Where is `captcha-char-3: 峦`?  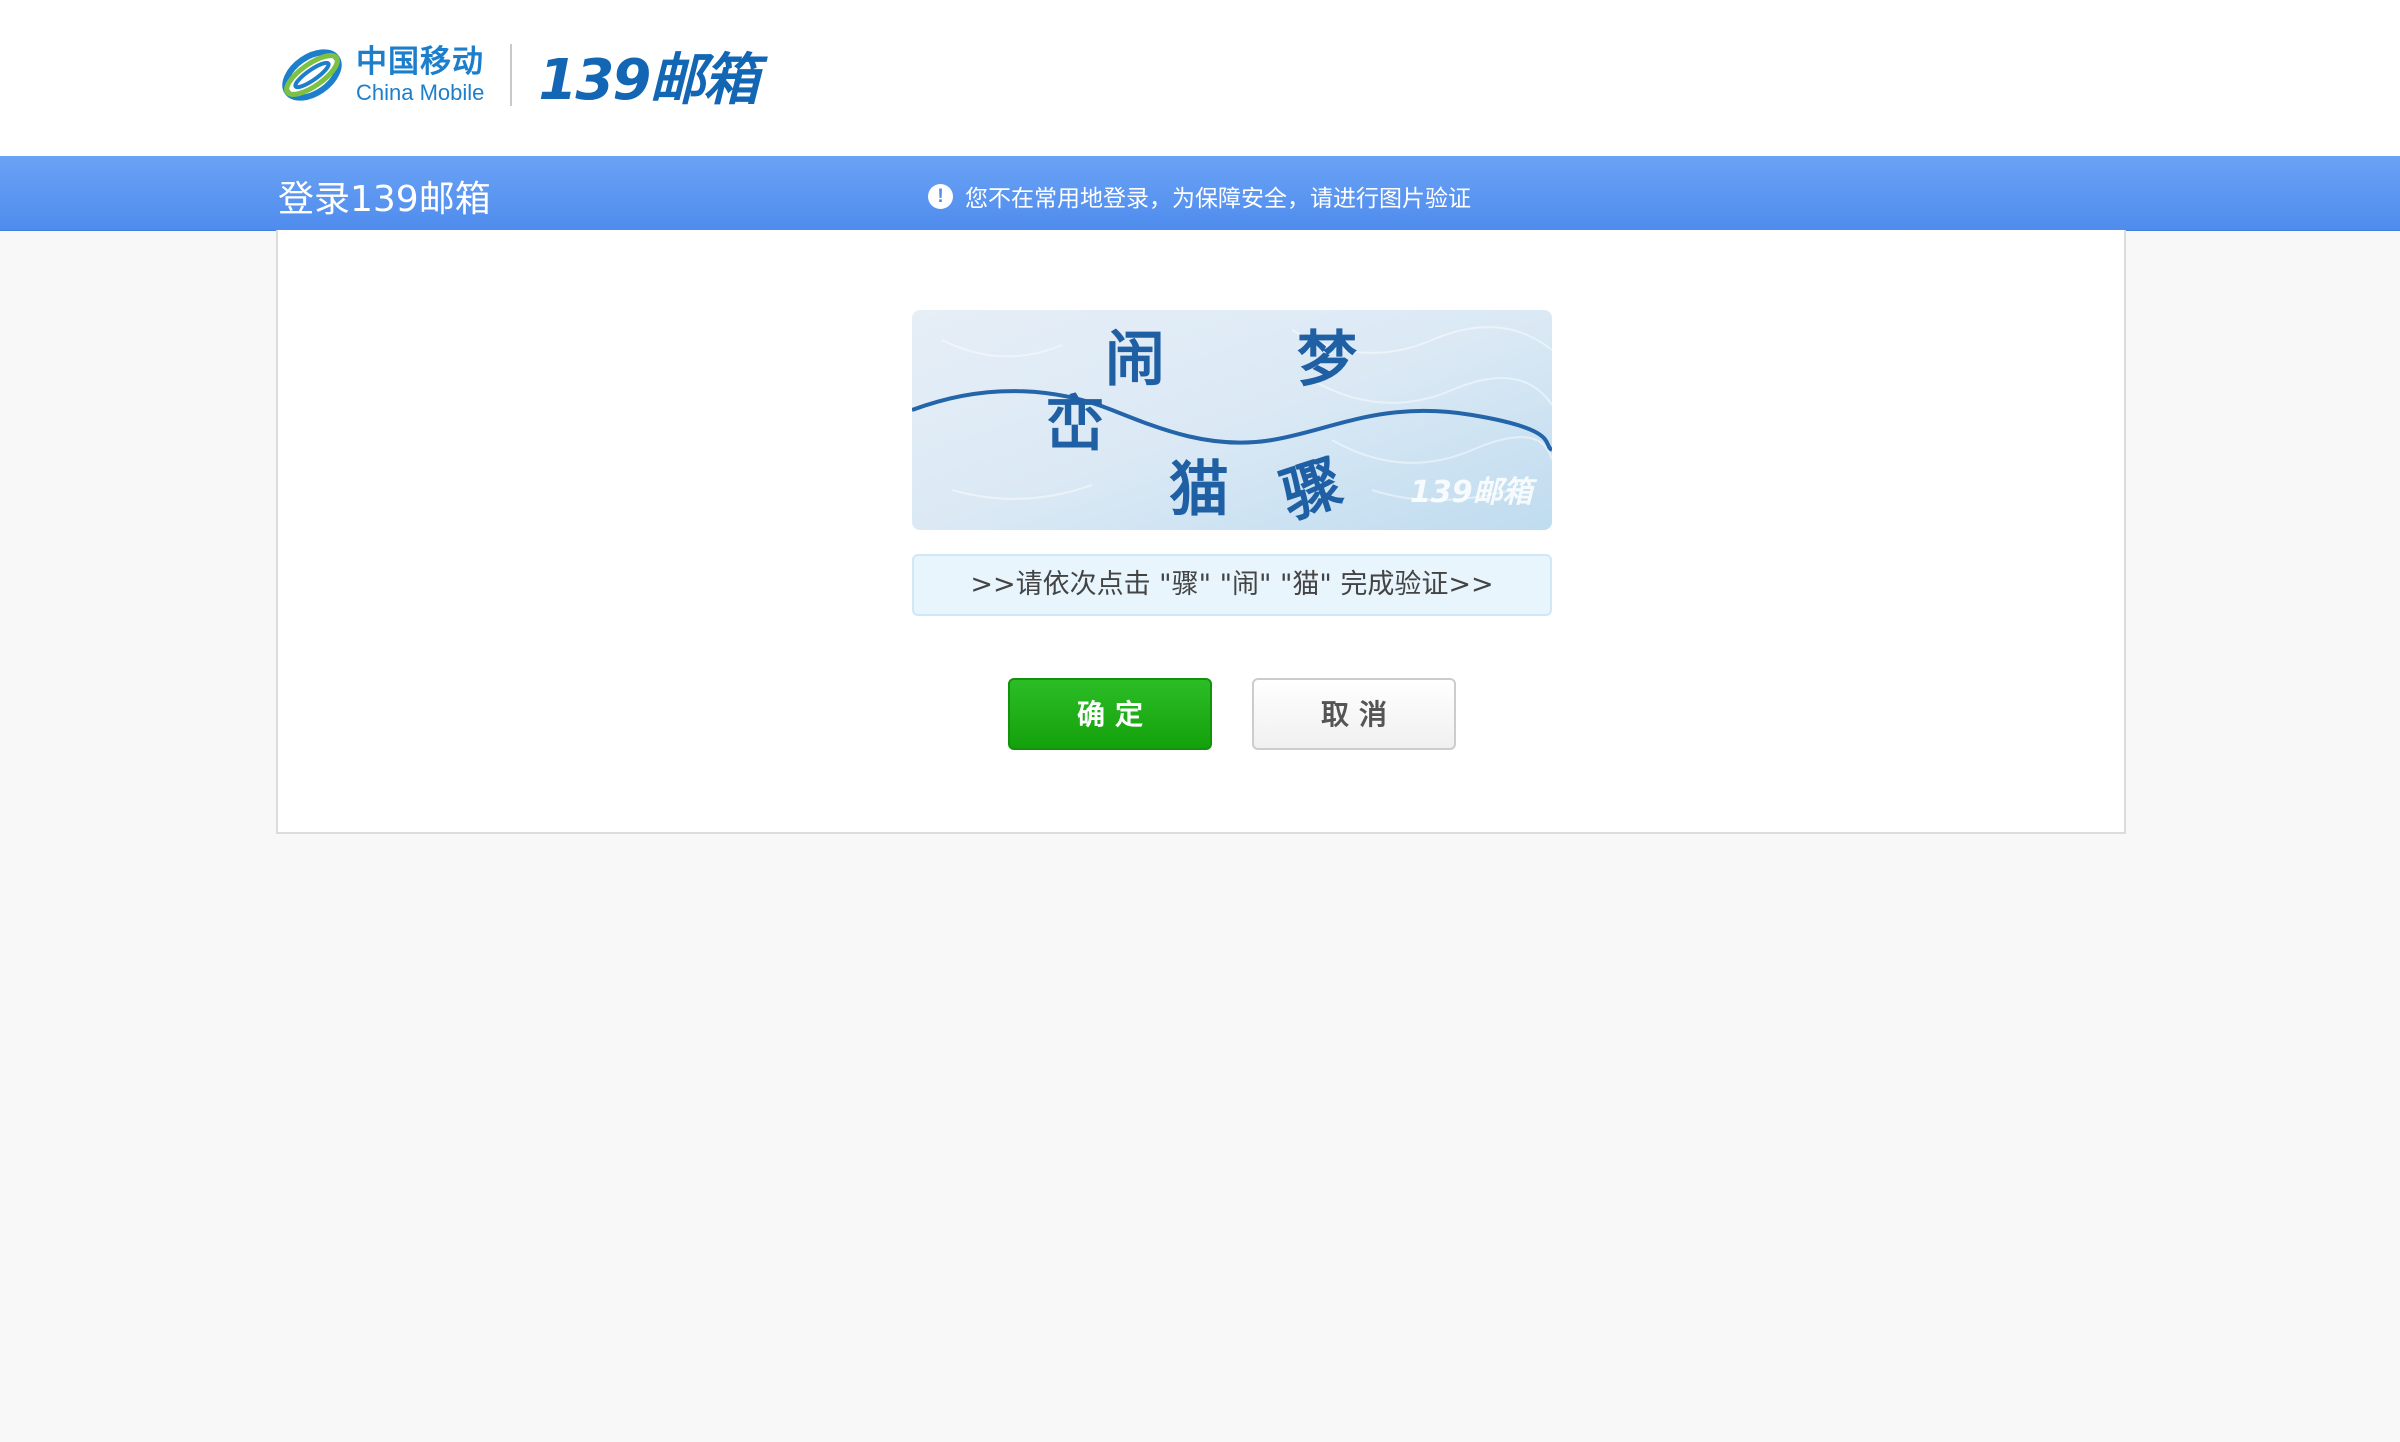
captcha-char-3: 峦 is located at coordinates (1075, 425).